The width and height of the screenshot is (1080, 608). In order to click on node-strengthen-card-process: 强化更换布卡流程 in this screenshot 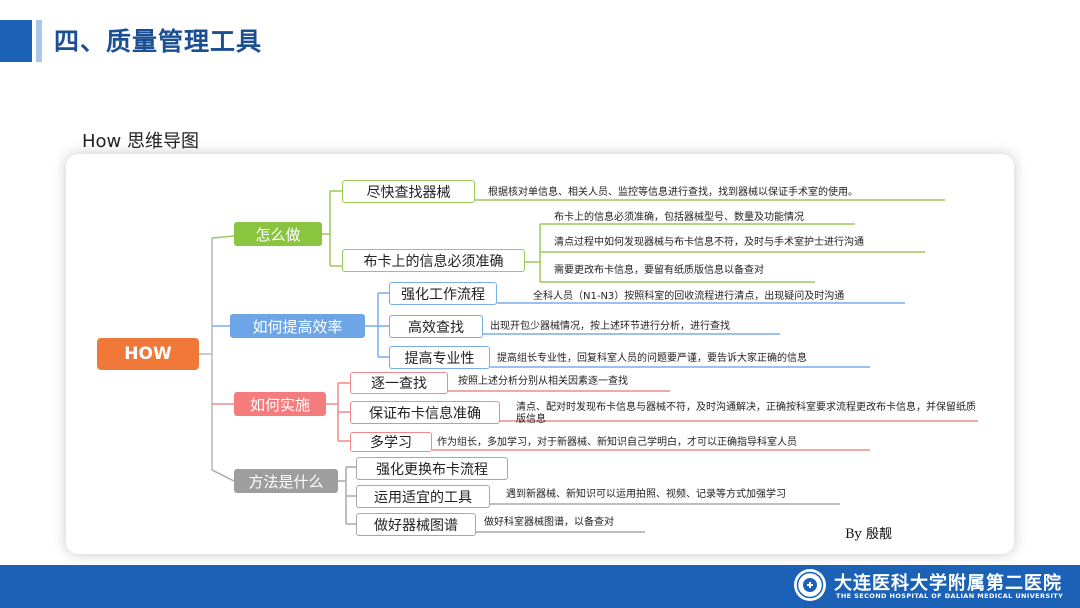, I will do `click(432, 468)`.